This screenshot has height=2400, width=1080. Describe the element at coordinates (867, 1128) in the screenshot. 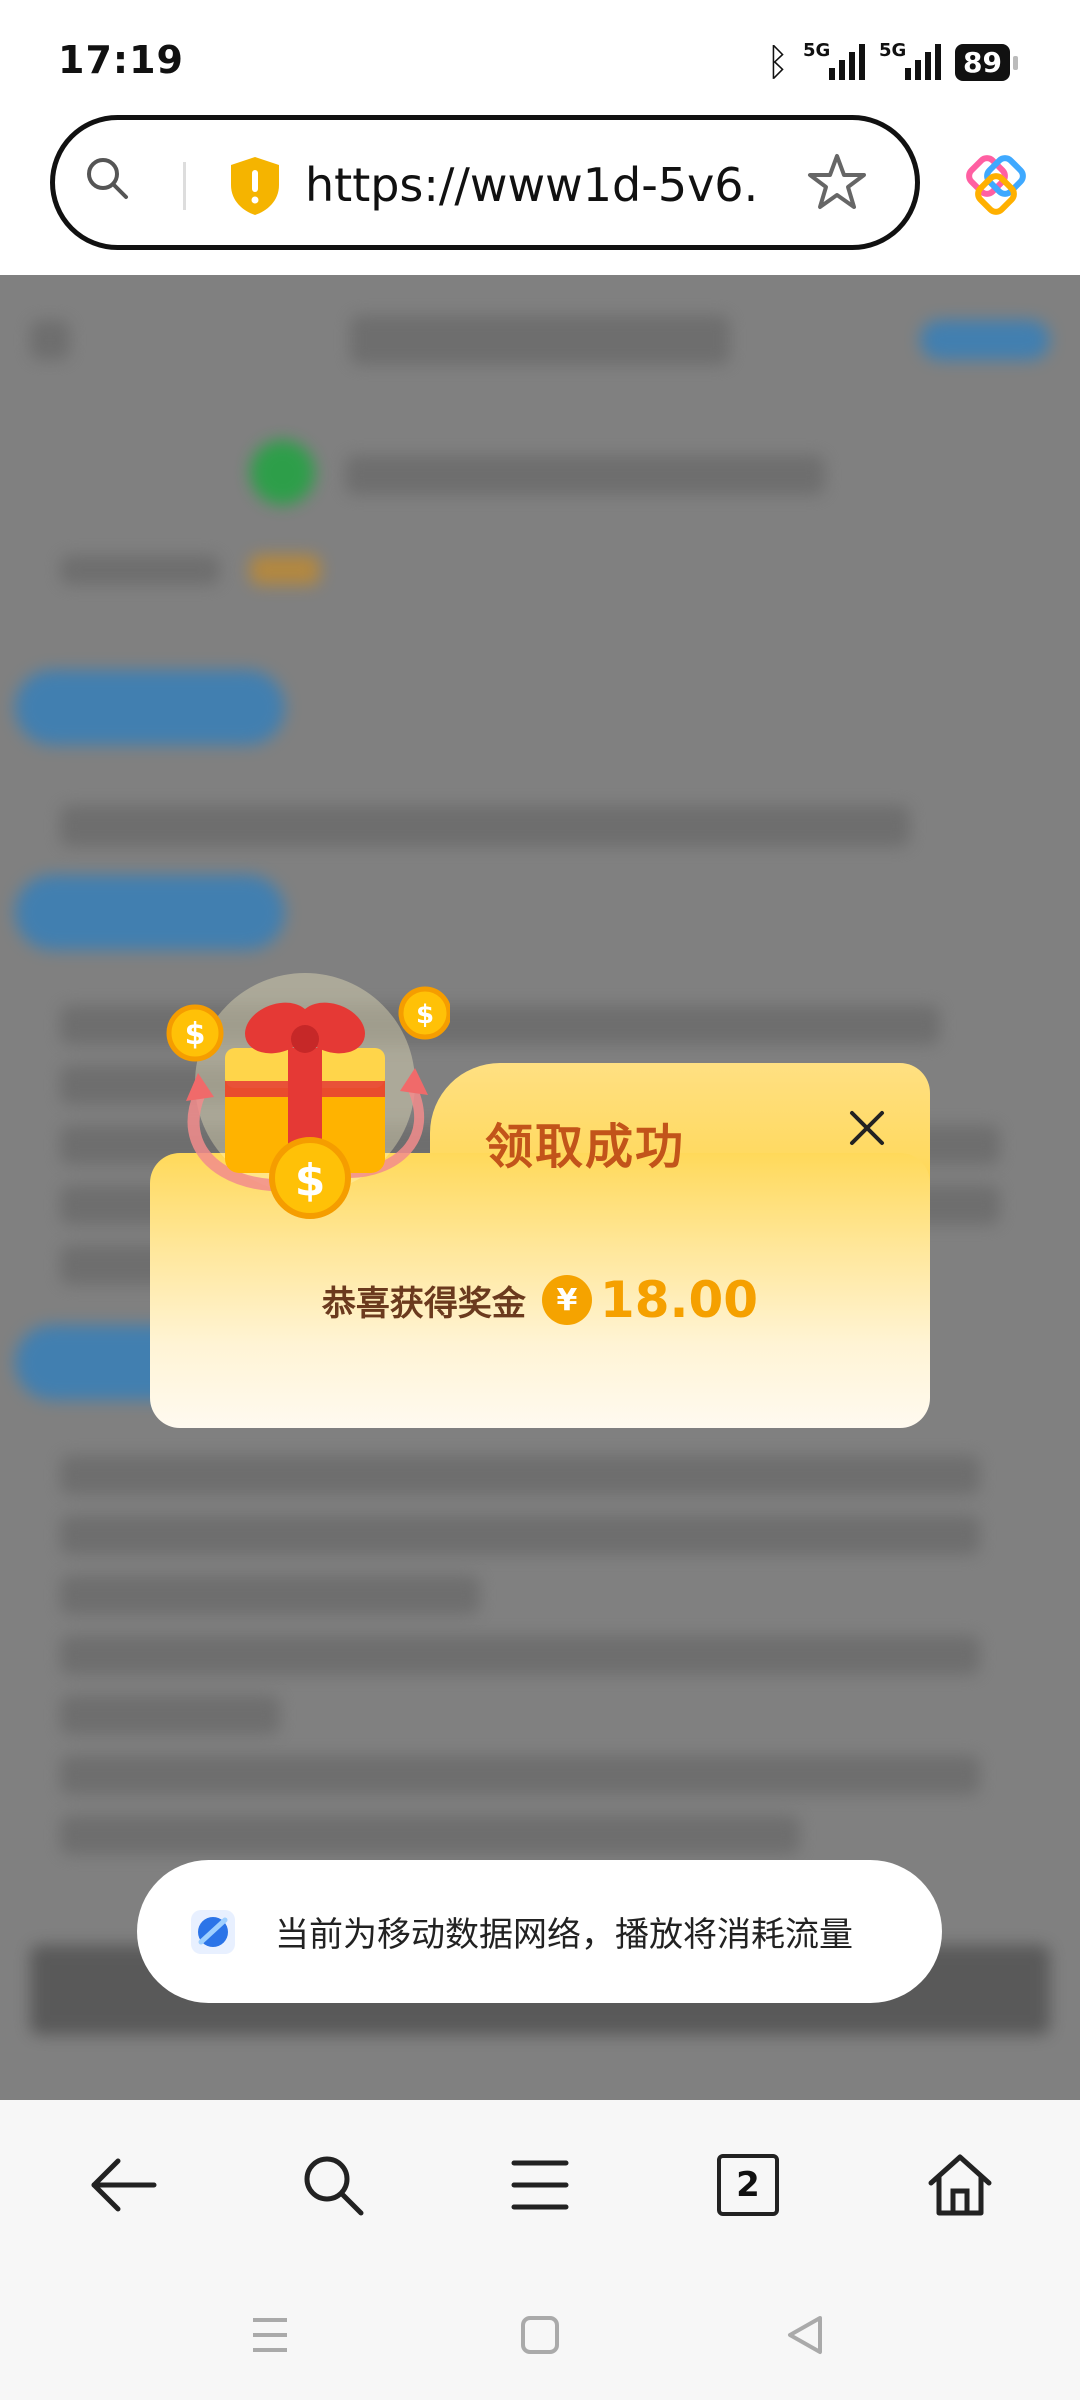

I see `close-icon` at that location.